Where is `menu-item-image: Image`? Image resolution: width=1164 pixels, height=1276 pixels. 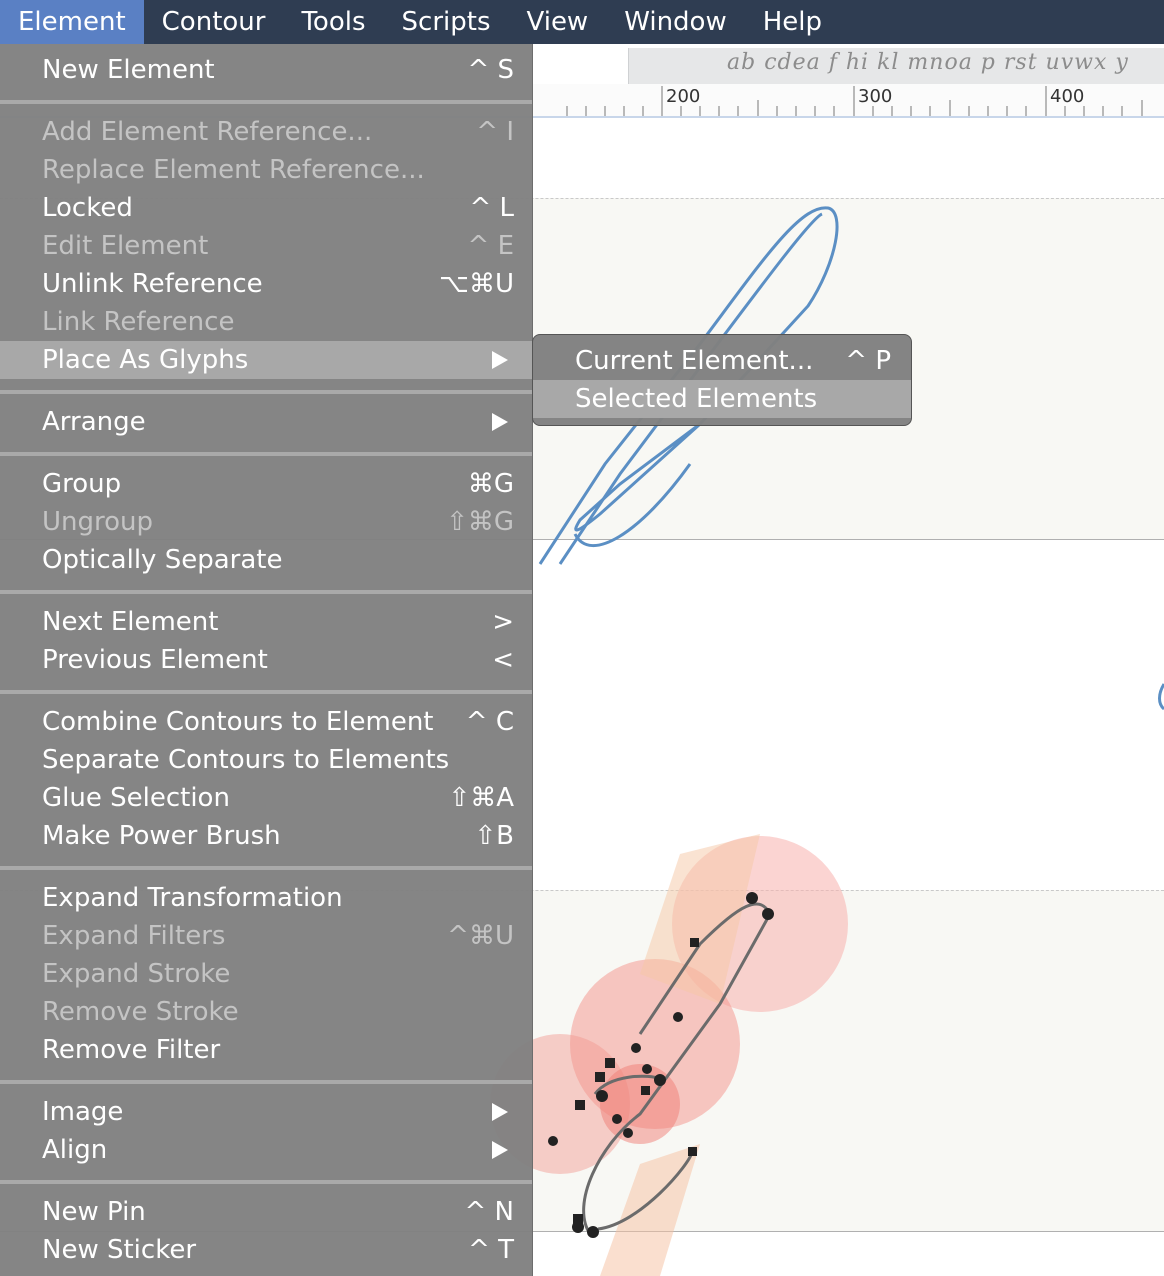
menu-item-image: Image is located at coordinates (266, 1112).